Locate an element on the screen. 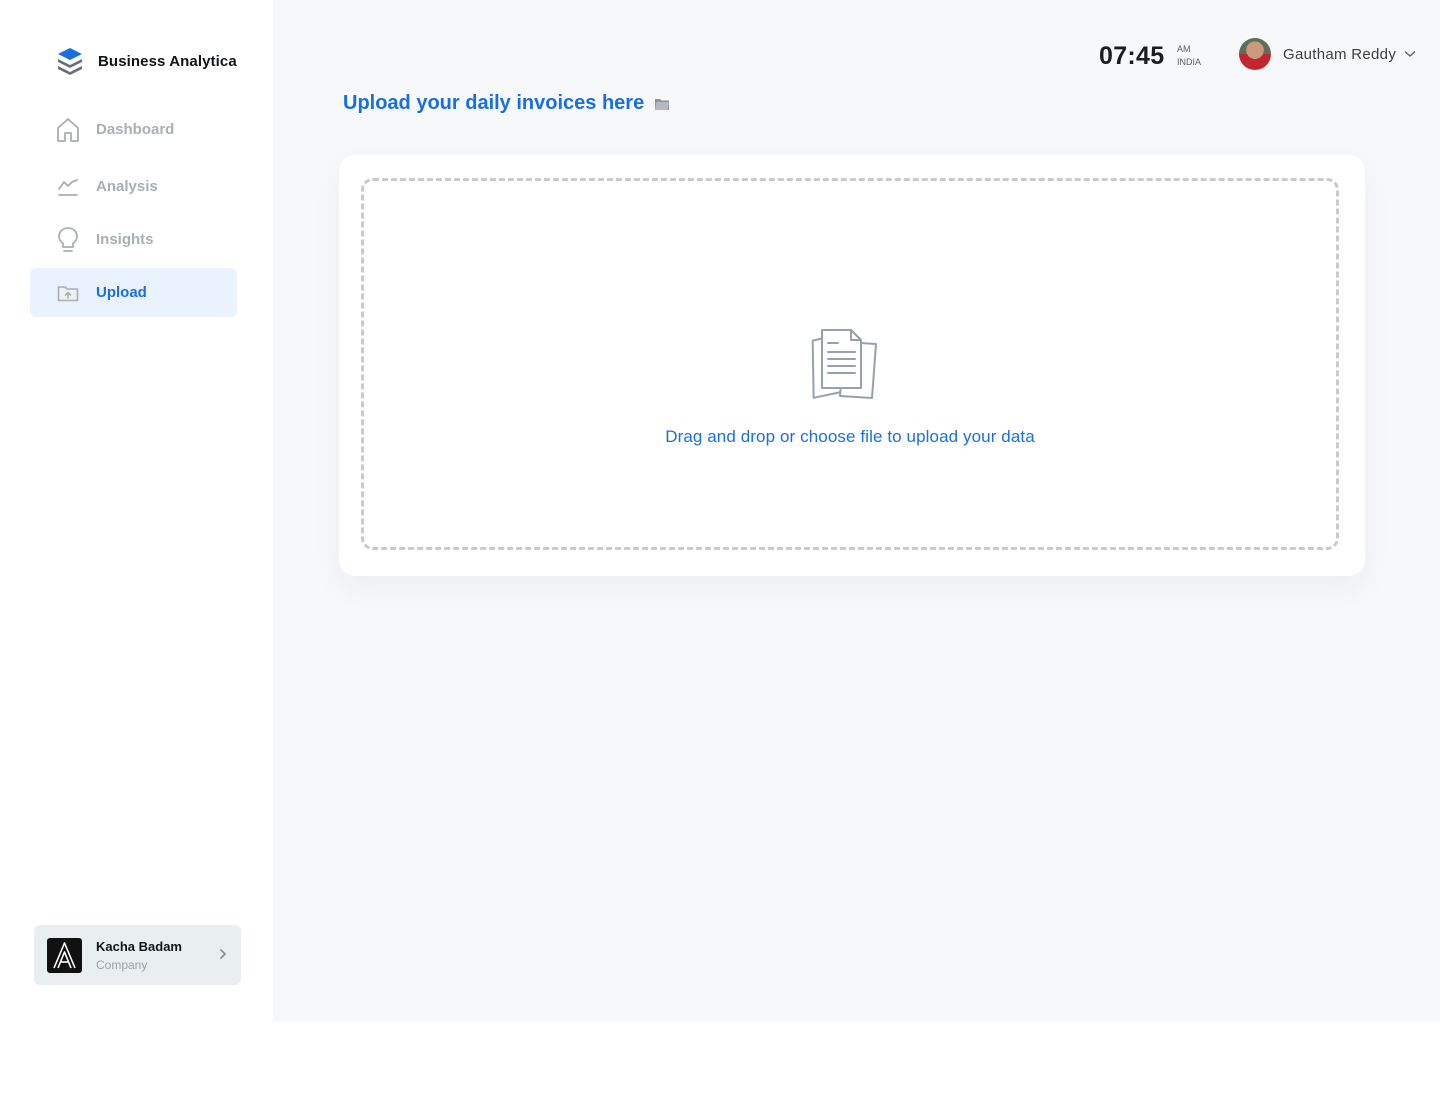 The image size is (1440, 1112). page-title: Upload your daily invoices here is located at coordinates (506, 103).